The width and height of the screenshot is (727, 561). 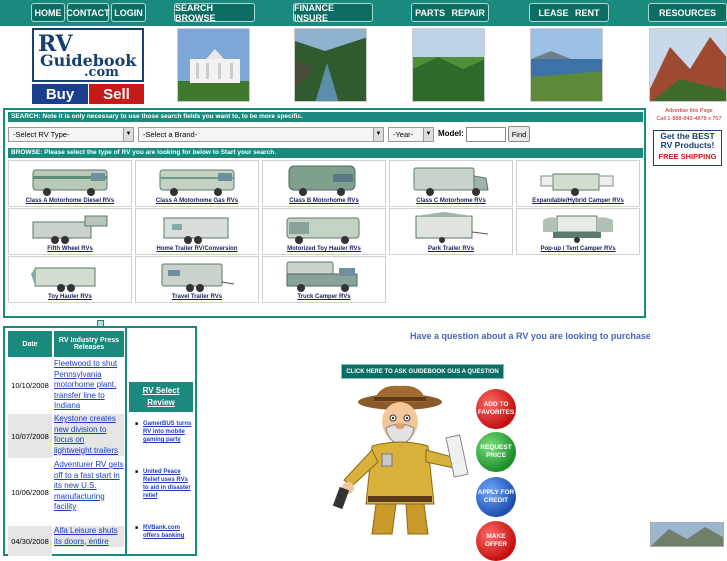 What do you see at coordinates (71, 134) in the screenshot?
I see `rv-type-select: -Select RV Type- ▼` at bounding box center [71, 134].